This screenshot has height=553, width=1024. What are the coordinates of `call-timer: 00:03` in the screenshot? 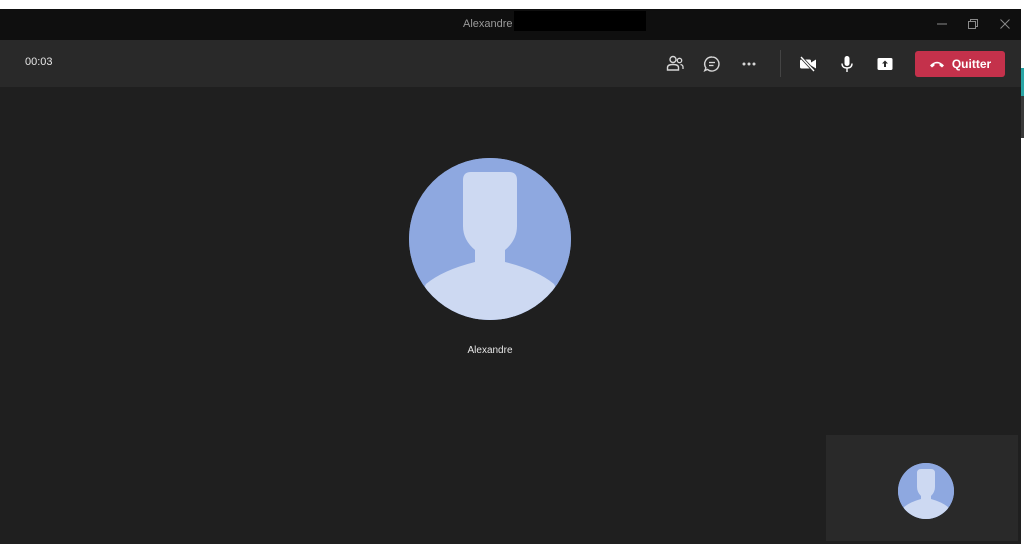 It's located at (39, 62).